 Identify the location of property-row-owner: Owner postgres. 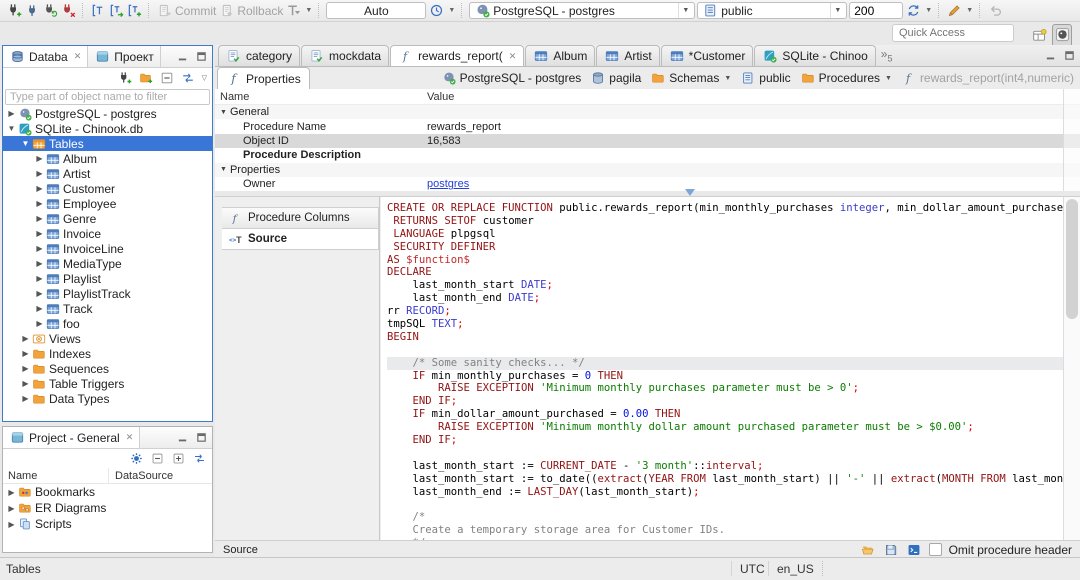
(647, 183).